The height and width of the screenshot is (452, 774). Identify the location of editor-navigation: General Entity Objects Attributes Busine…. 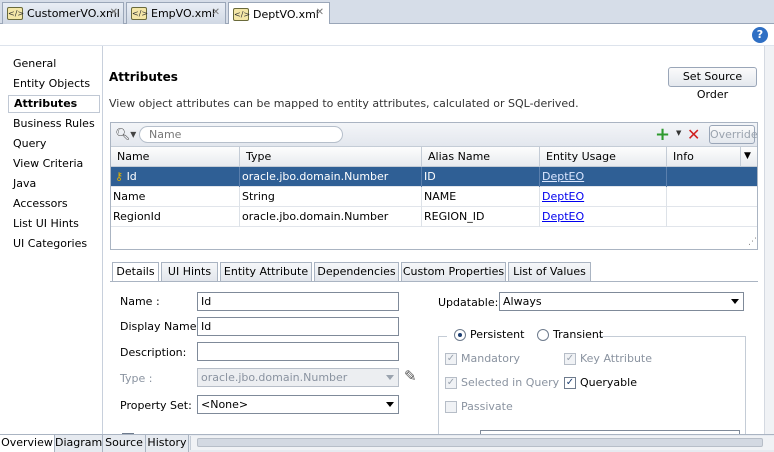
(51, 240).